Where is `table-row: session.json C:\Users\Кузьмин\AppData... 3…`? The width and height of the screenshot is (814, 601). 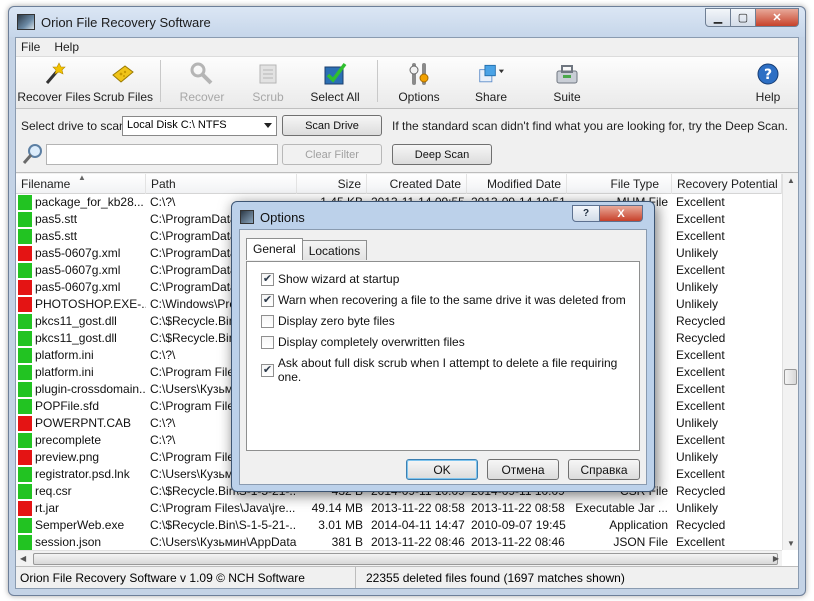 table-row: session.json C:\Users\Кузьмин\AppData... 3… is located at coordinates (407, 542).